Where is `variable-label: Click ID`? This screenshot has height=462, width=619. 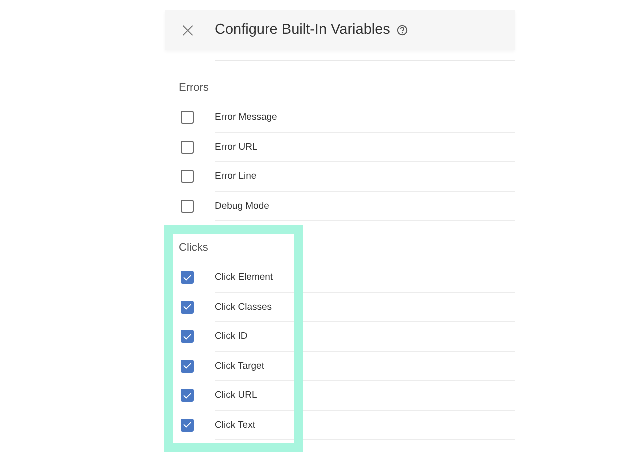 variable-label: Click ID is located at coordinates (231, 336).